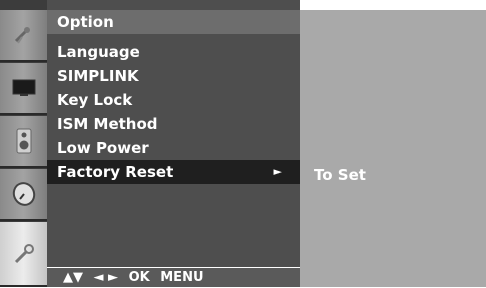  What do you see at coordinates (73, 277) in the screenshot?
I see `up-down-arrows-hint: ▲▼` at bounding box center [73, 277].